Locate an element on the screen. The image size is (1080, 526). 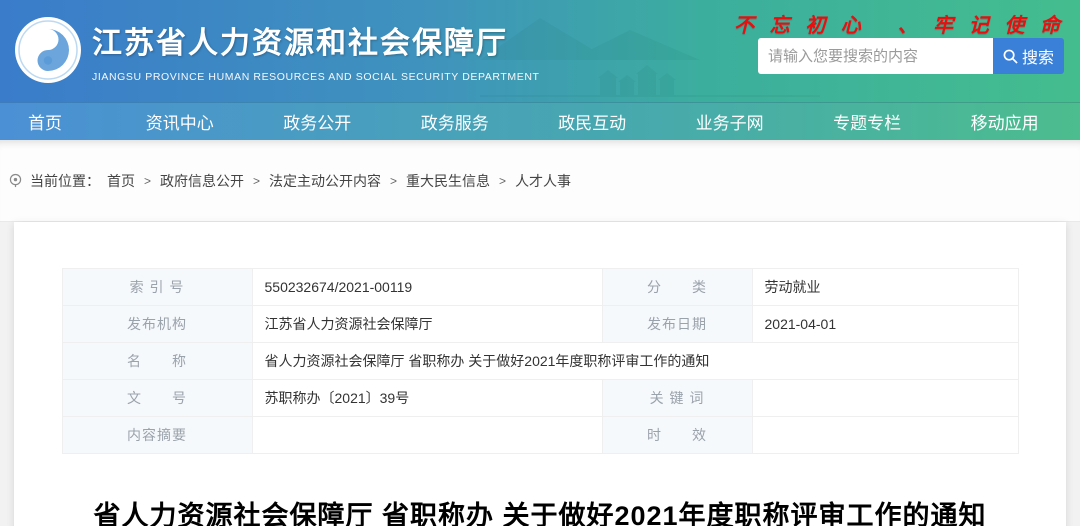
category-label: 分 类 is located at coordinates (677, 287).